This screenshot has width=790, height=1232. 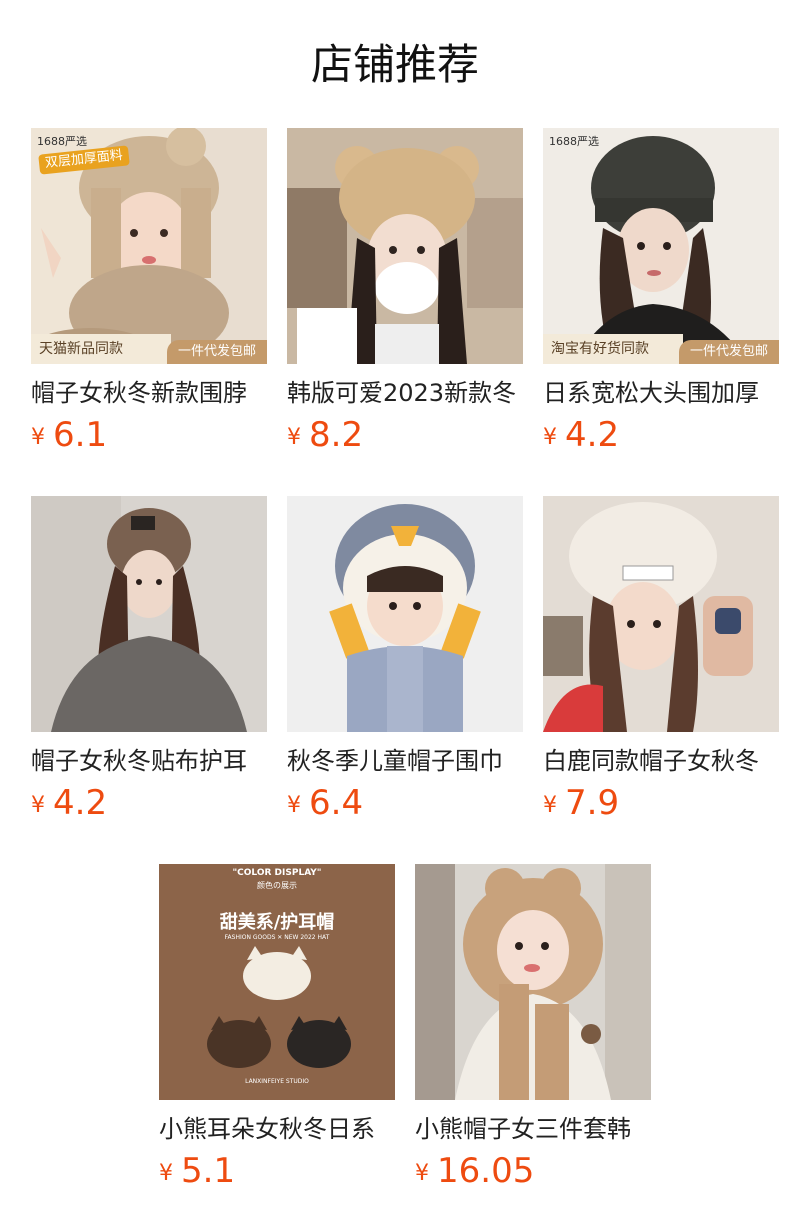 I want to click on poster-title: 甜美系/护耳帽, so click(x=277, y=922).